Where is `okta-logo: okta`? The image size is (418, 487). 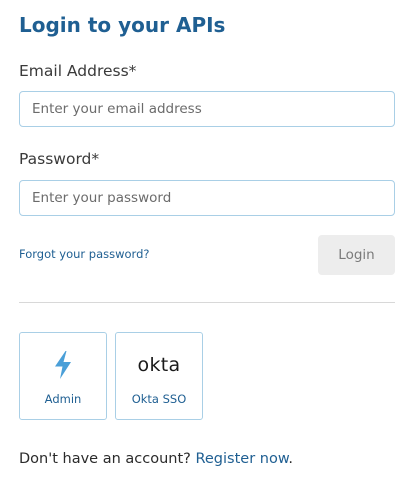
okta-logo: okta is located at coordinates (159, 365).